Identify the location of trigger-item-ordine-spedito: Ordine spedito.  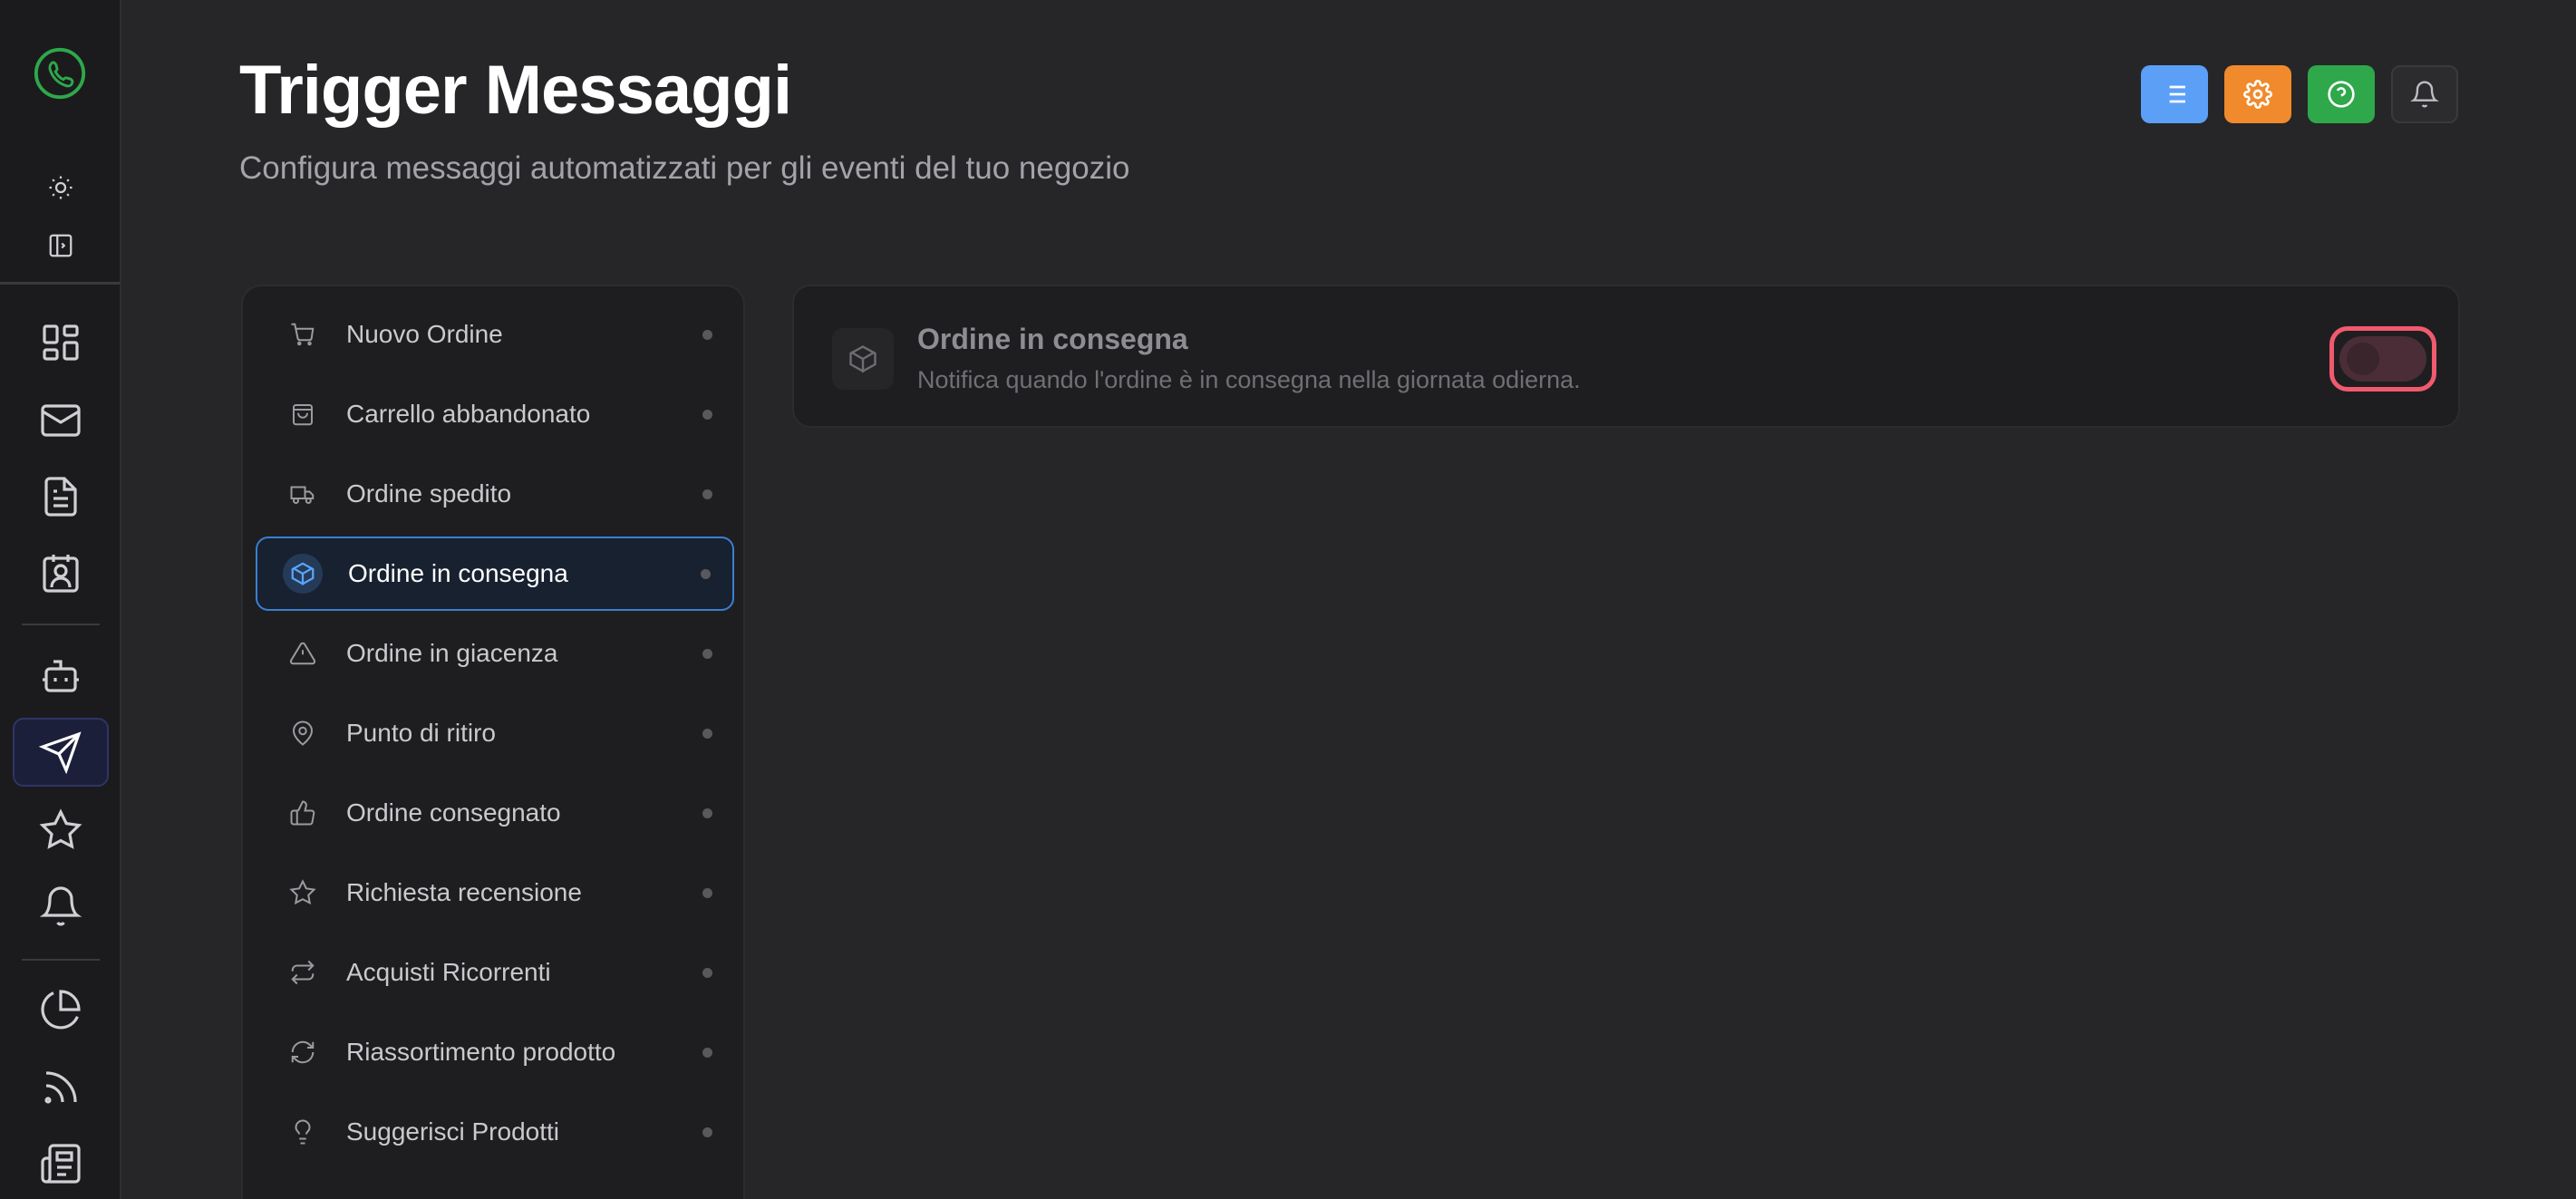
(495, 494).